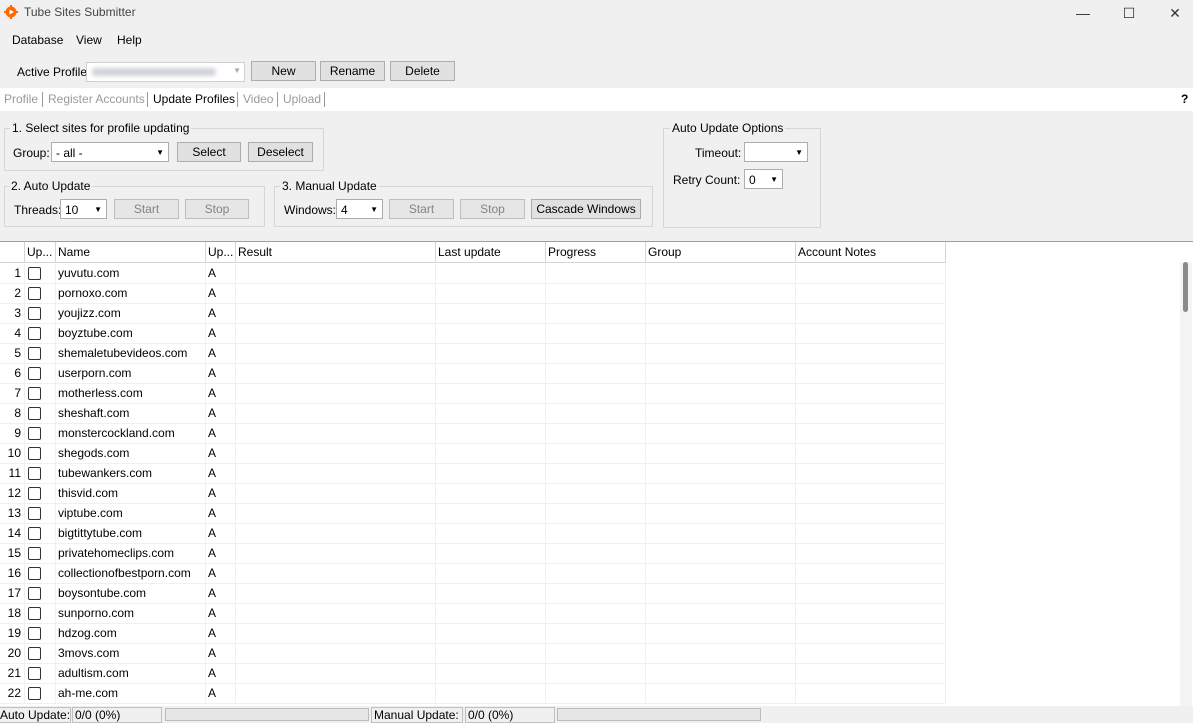 This screenshot has width=1193, height=723. I want to click on tab-profile: Profile, so click(21, 99).